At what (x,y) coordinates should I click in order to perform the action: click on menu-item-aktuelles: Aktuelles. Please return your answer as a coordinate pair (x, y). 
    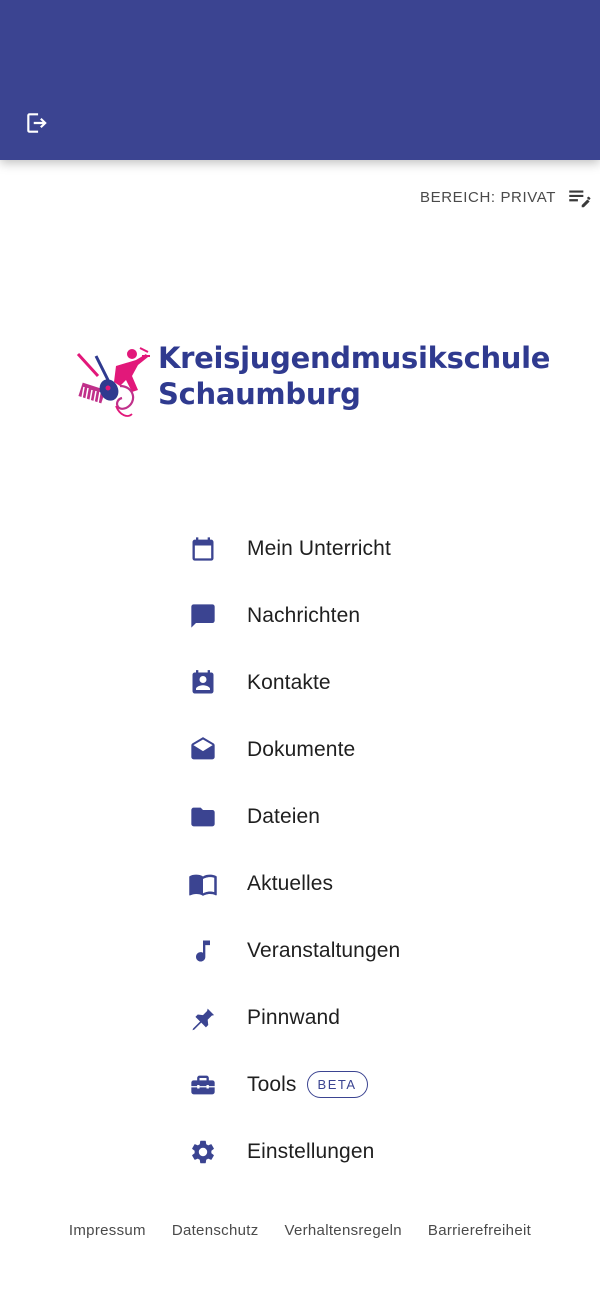
    Looking at the image, I should click on (362, 883).